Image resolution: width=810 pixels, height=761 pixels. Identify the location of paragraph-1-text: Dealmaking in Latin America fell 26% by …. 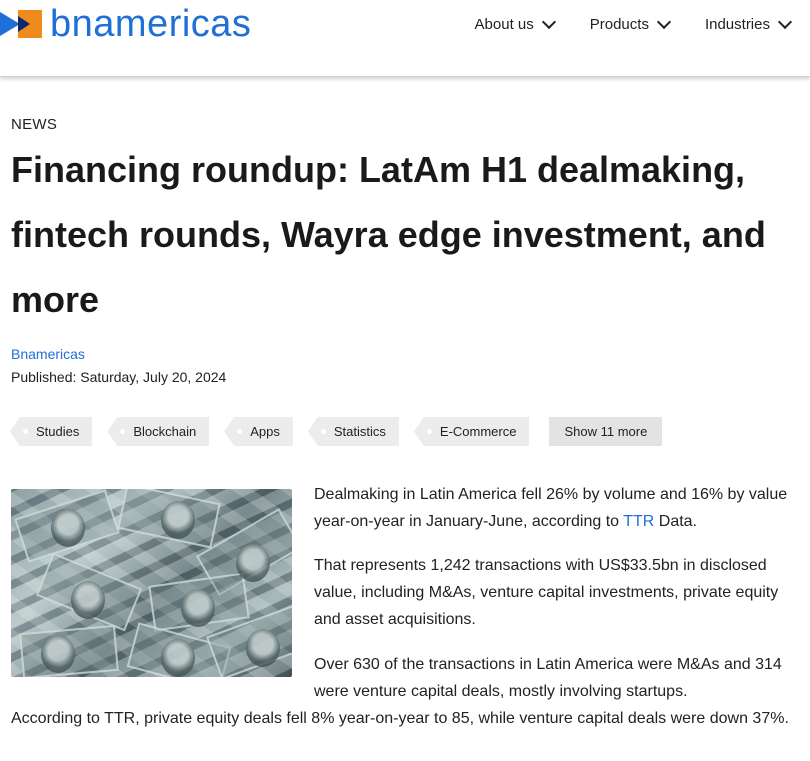
(551, 508).